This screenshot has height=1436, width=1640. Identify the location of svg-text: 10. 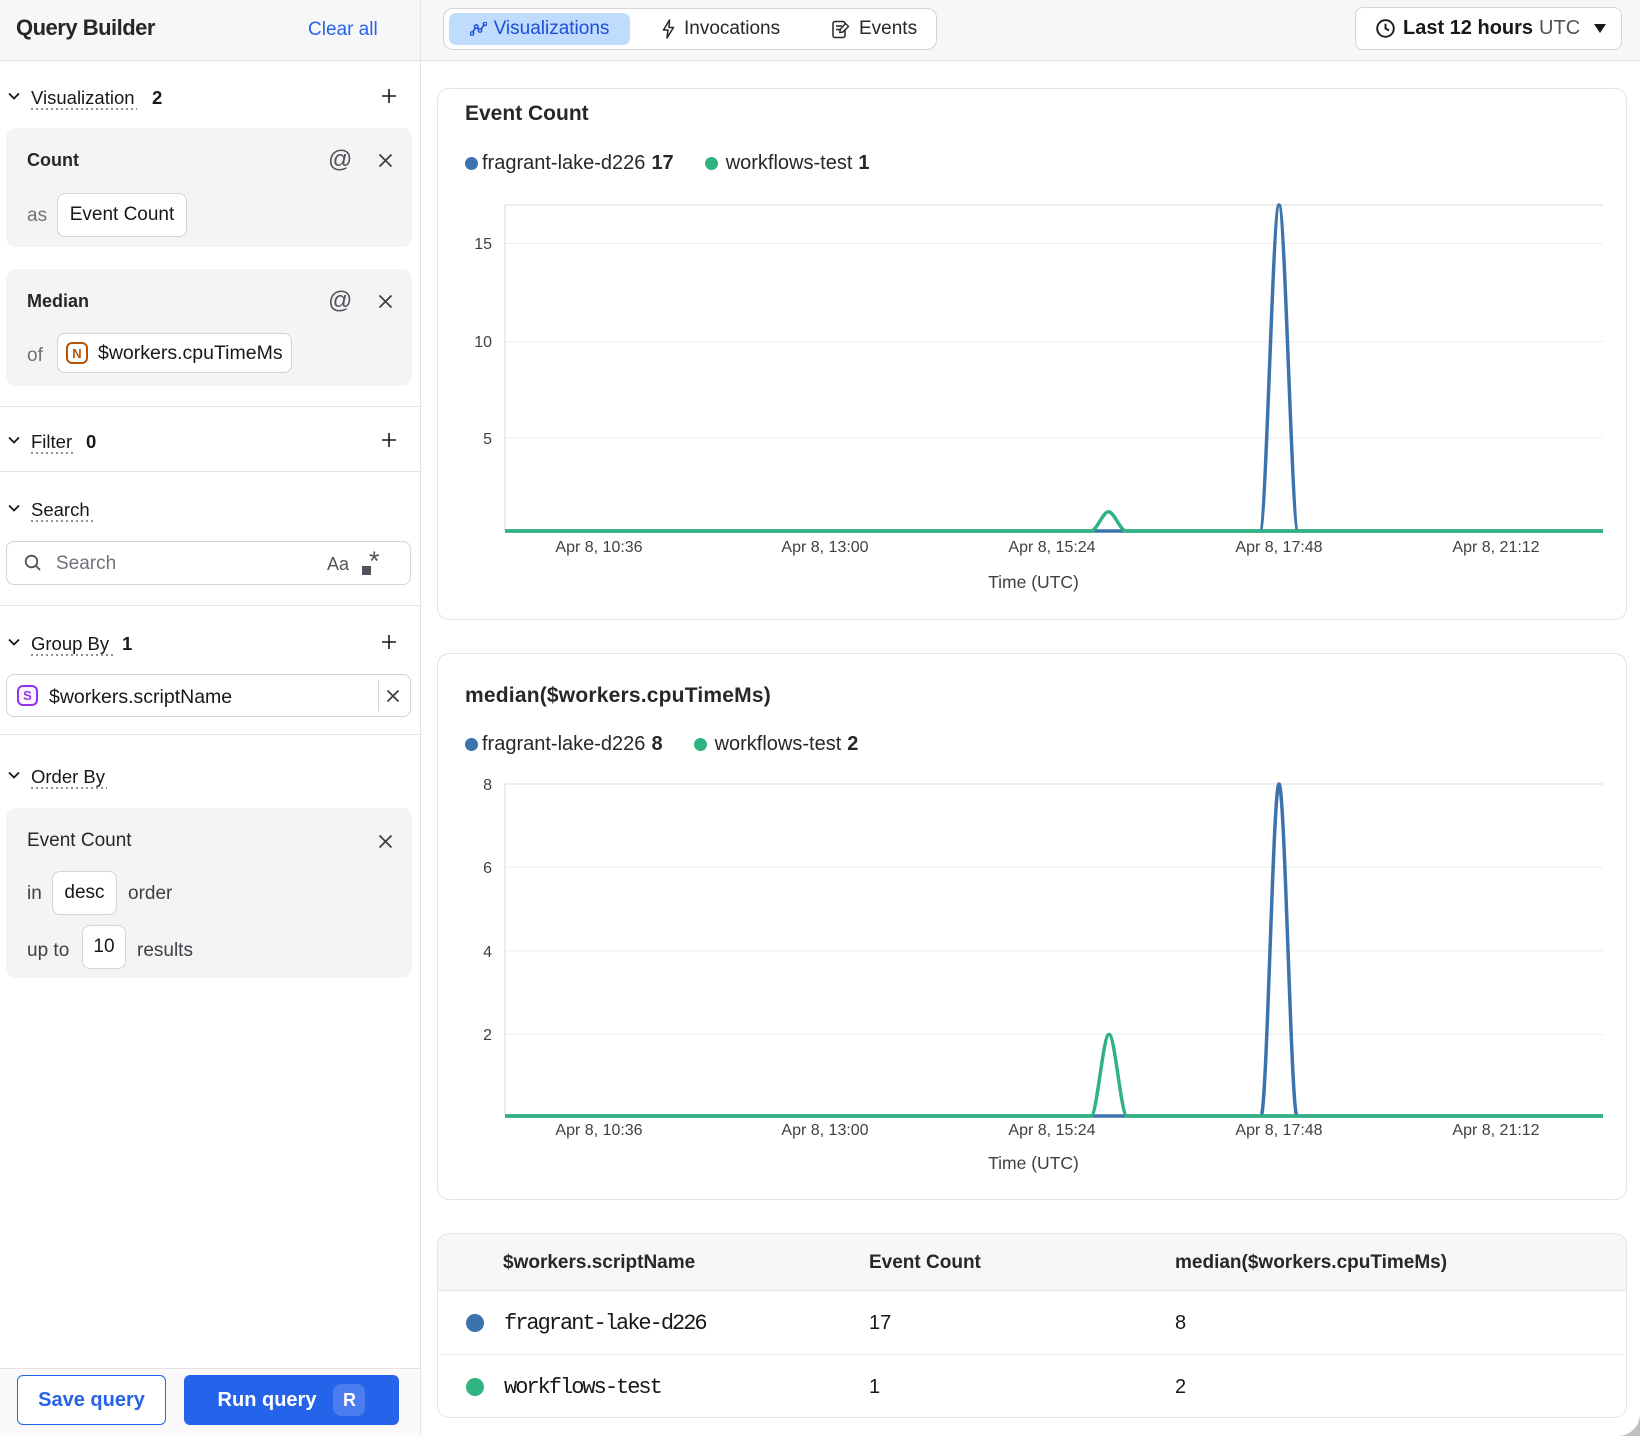
(483, 342).